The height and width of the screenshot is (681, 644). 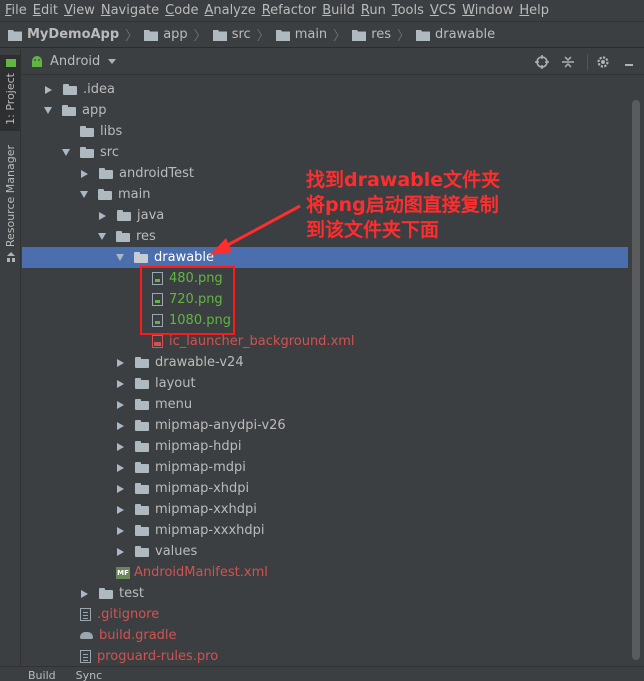 What do you see at coordinates (603, 62) in the screenshot?
I see `settings-button` at bounding box center [603, 62].